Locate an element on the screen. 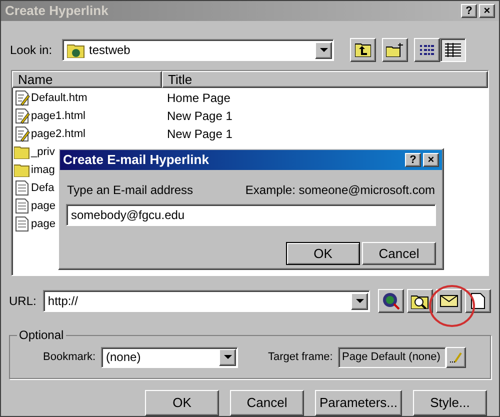 The image size is (500, 417). new-folder-icon is located at coordinates (395, 50).